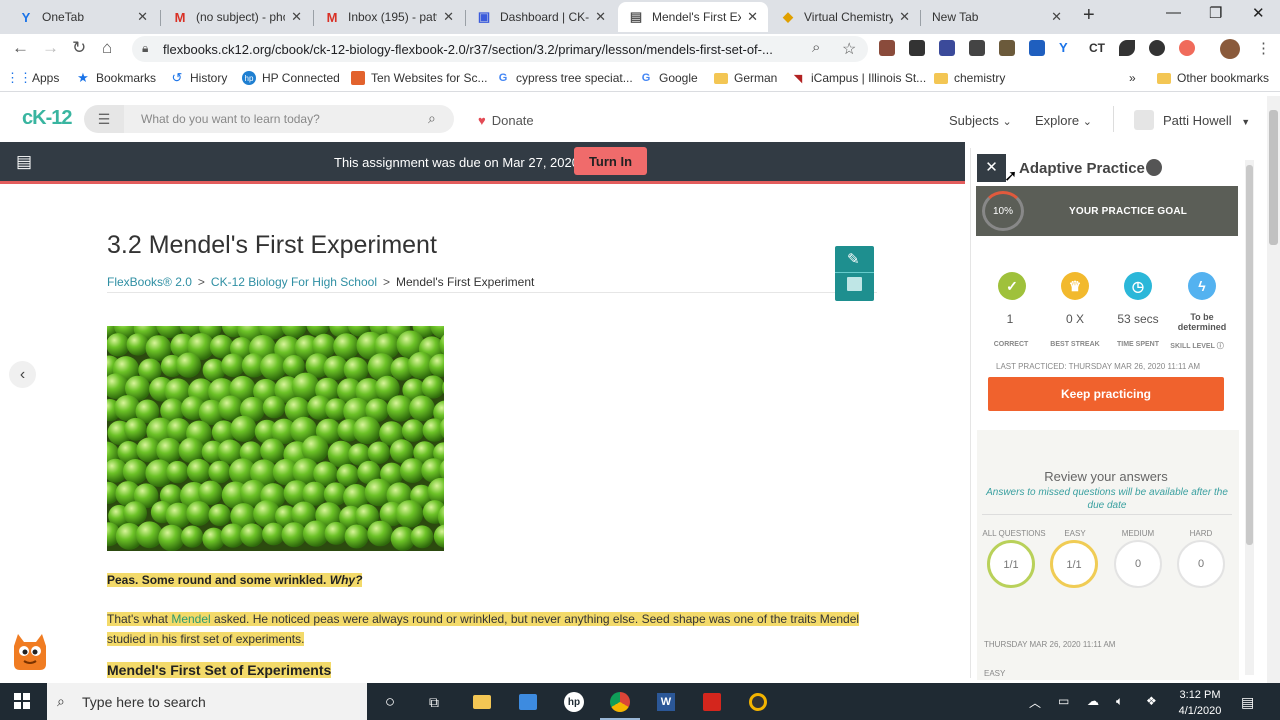 This screenshot has width=1280, height=720. What do you see at coordinates (980, 120) in the screenshot?
I see `subjects-menu: Subjects ⌄` at bounding box center [980, 120].